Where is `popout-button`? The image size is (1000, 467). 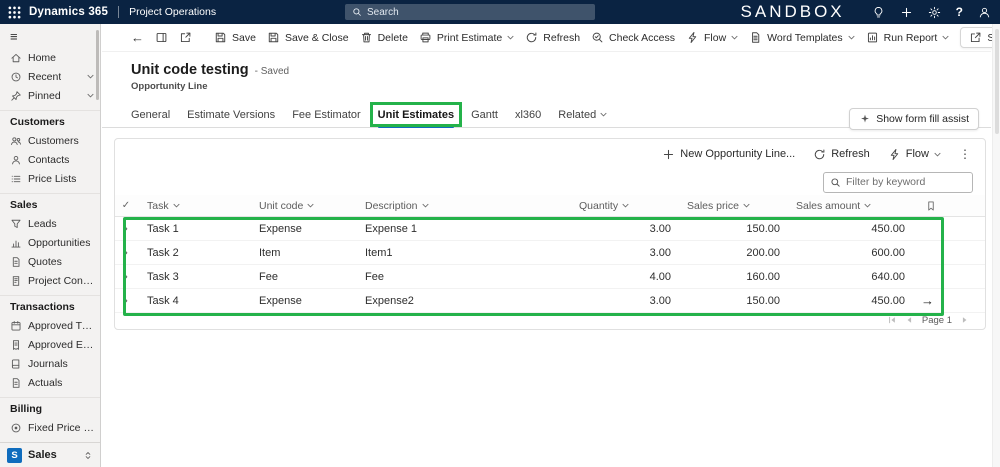 popout-button is located at coordinates (185, 37).